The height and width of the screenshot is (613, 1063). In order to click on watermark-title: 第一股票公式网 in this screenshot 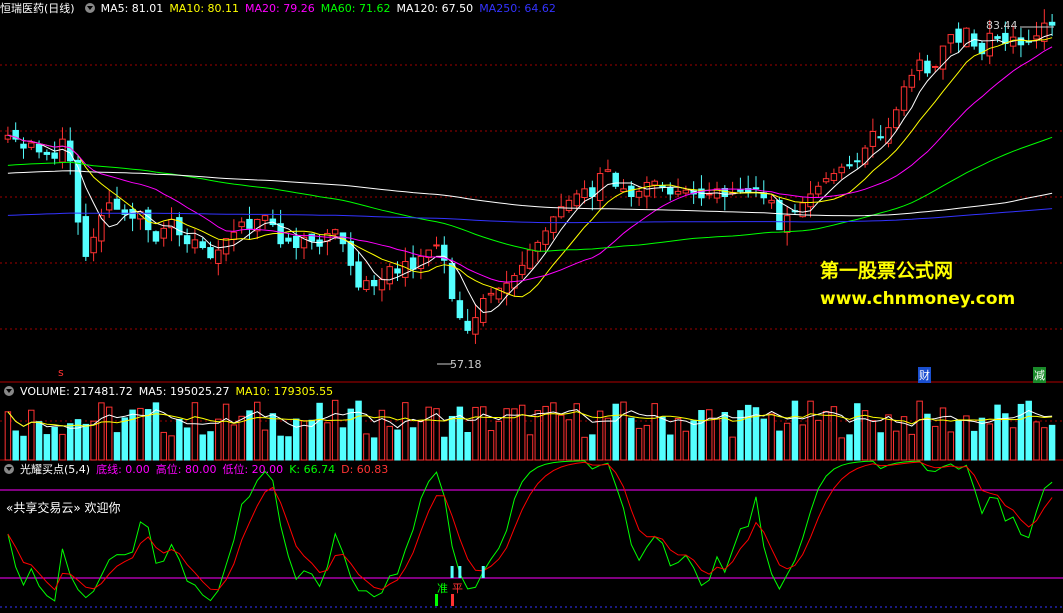, I will do `click(887, 271)`.